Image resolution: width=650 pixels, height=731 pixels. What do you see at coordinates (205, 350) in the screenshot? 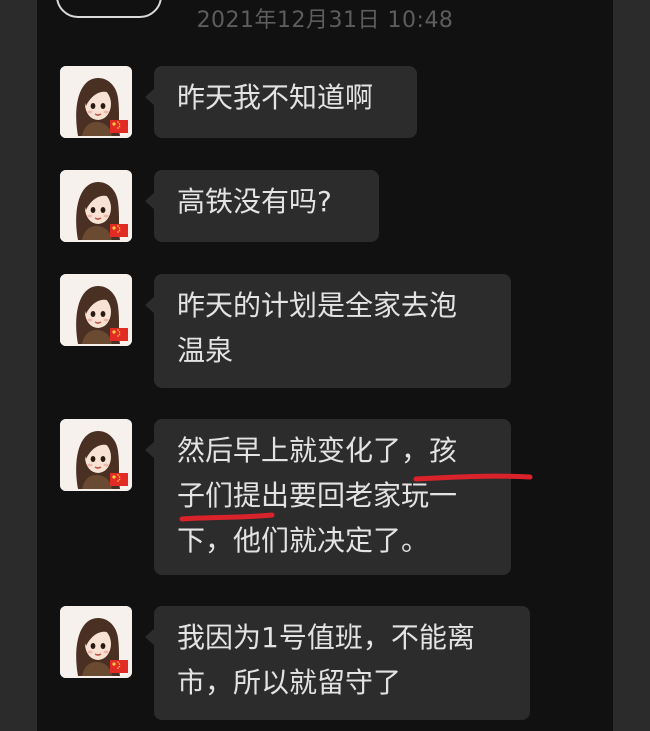
I see `message-text: 温泉` at bounding box center [205, 350].